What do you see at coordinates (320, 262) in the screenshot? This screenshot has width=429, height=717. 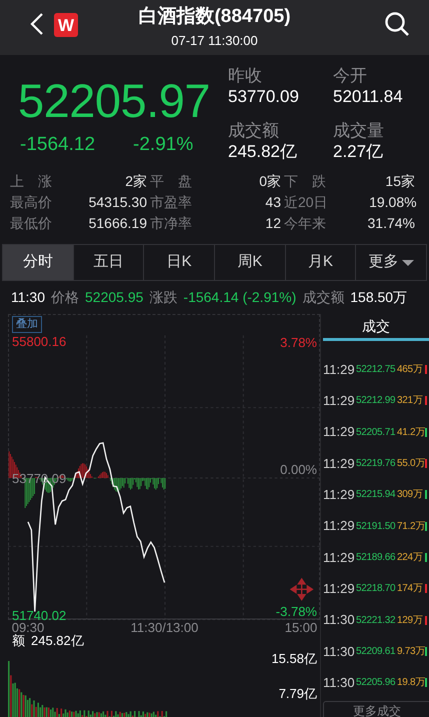 I see `chart-tab: 月K` at bounding box center [320, 262].